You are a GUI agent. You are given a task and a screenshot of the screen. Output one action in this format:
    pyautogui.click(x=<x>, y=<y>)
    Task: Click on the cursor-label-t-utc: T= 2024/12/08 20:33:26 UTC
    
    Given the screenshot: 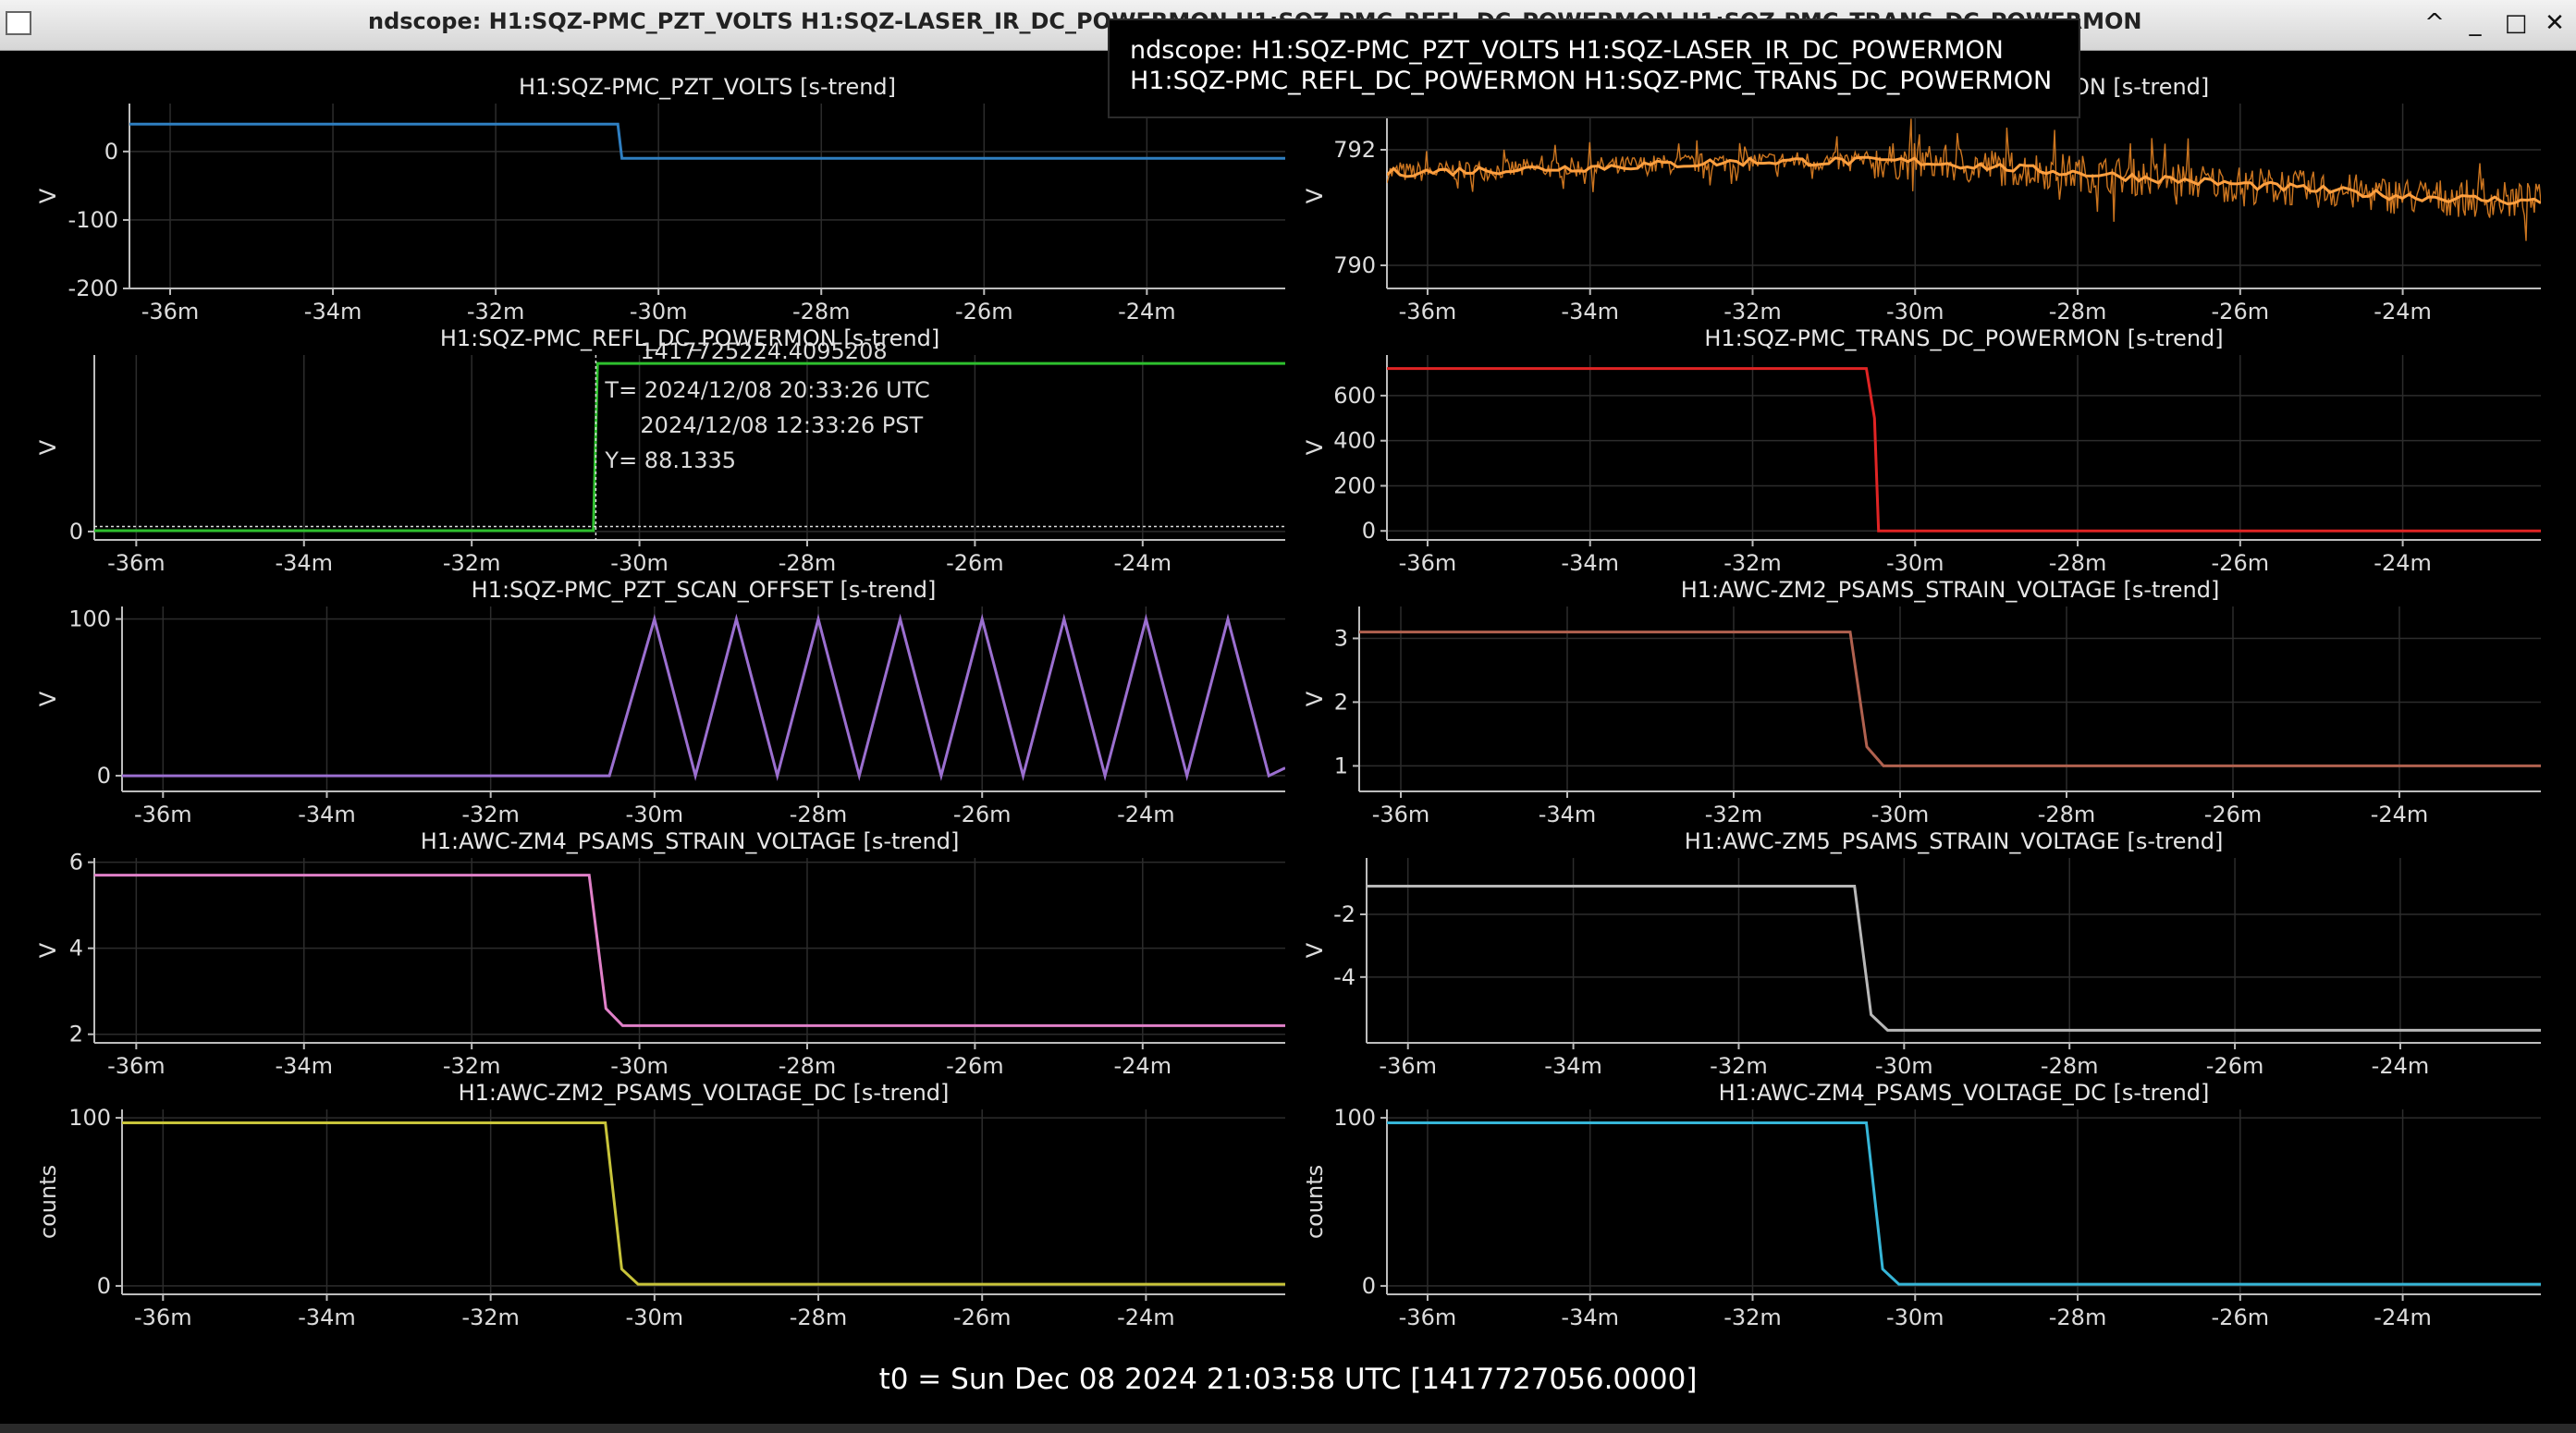 What is the action you would take?
    pyautogui.click(x=766, y=390)
    